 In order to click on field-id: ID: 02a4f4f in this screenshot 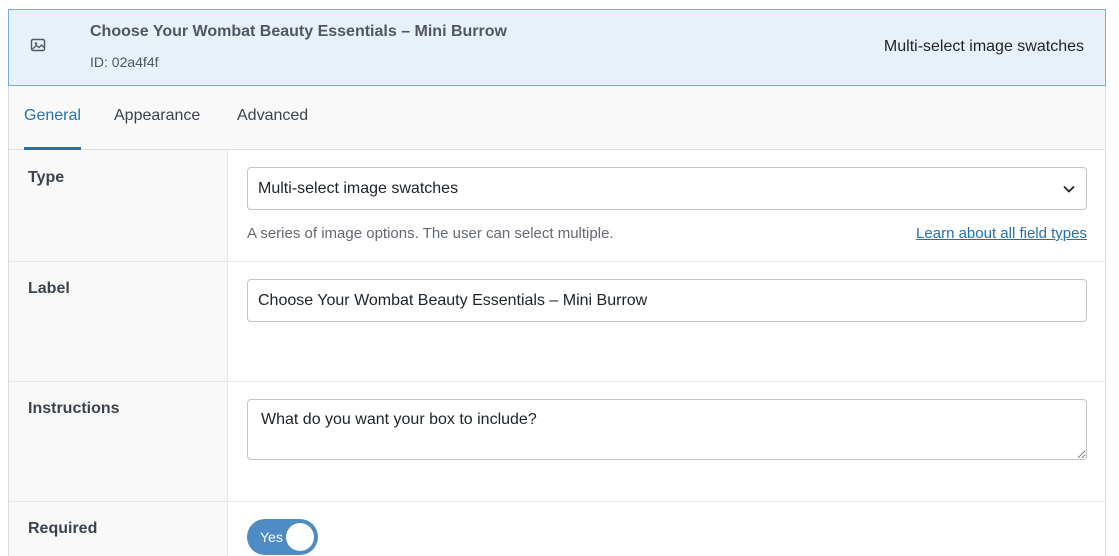, I will do `click(124, 62)`.